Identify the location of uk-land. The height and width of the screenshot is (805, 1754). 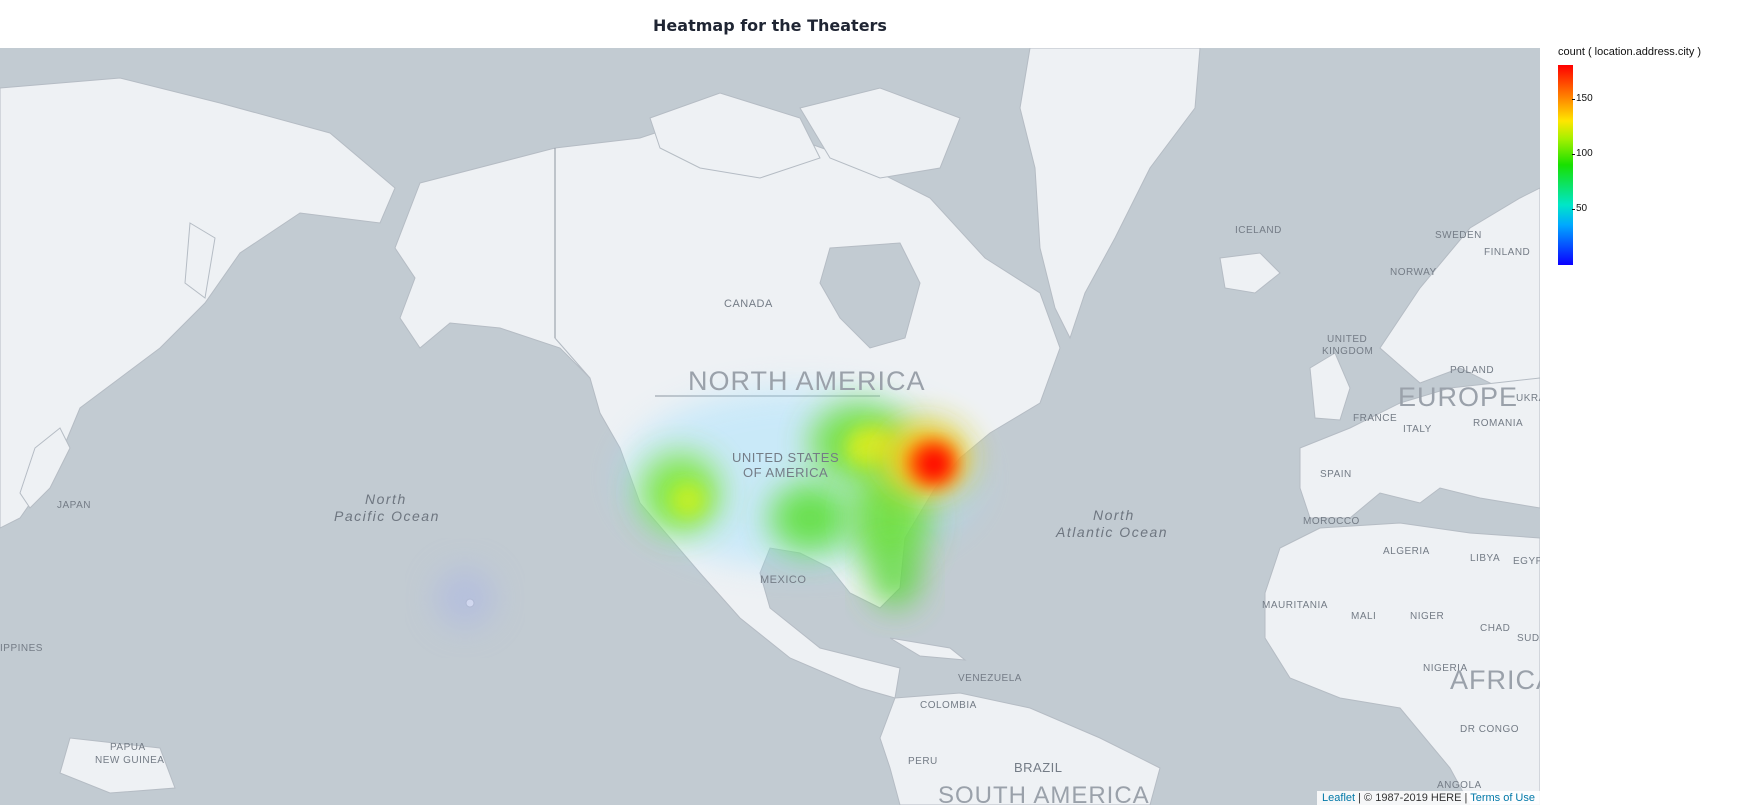
(1330, 386).